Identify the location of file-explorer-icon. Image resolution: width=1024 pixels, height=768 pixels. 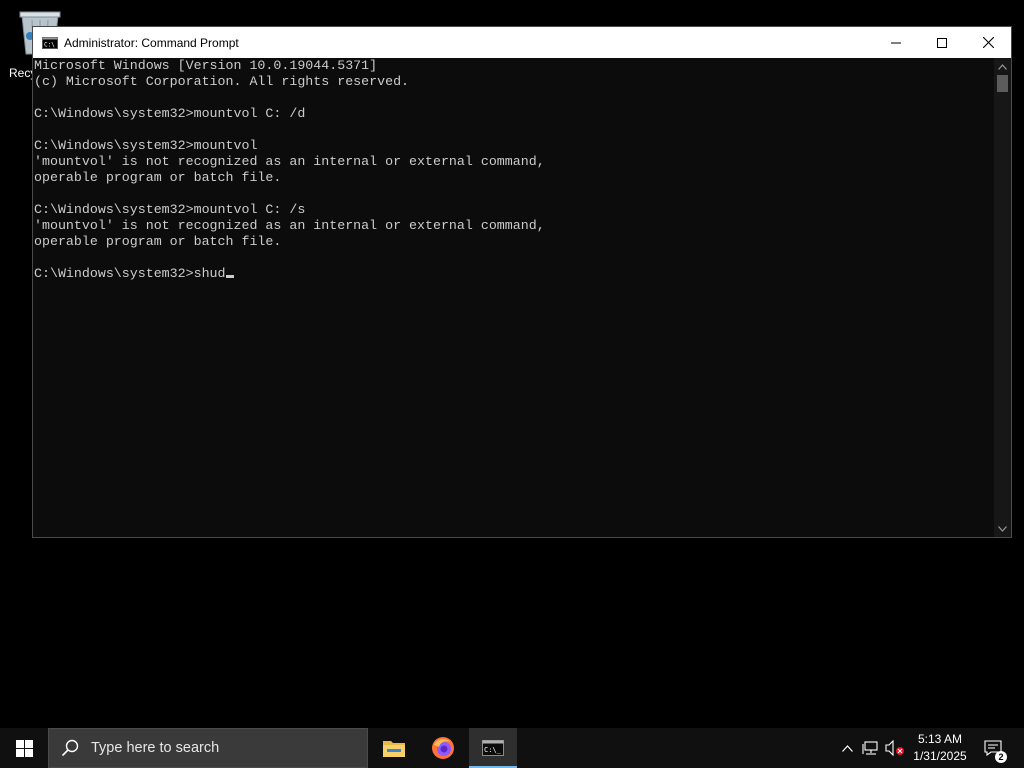
(394, 749).